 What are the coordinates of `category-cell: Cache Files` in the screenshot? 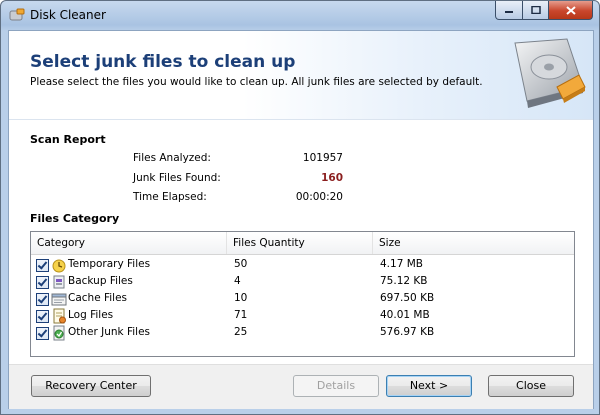 It's located at (98, 298).